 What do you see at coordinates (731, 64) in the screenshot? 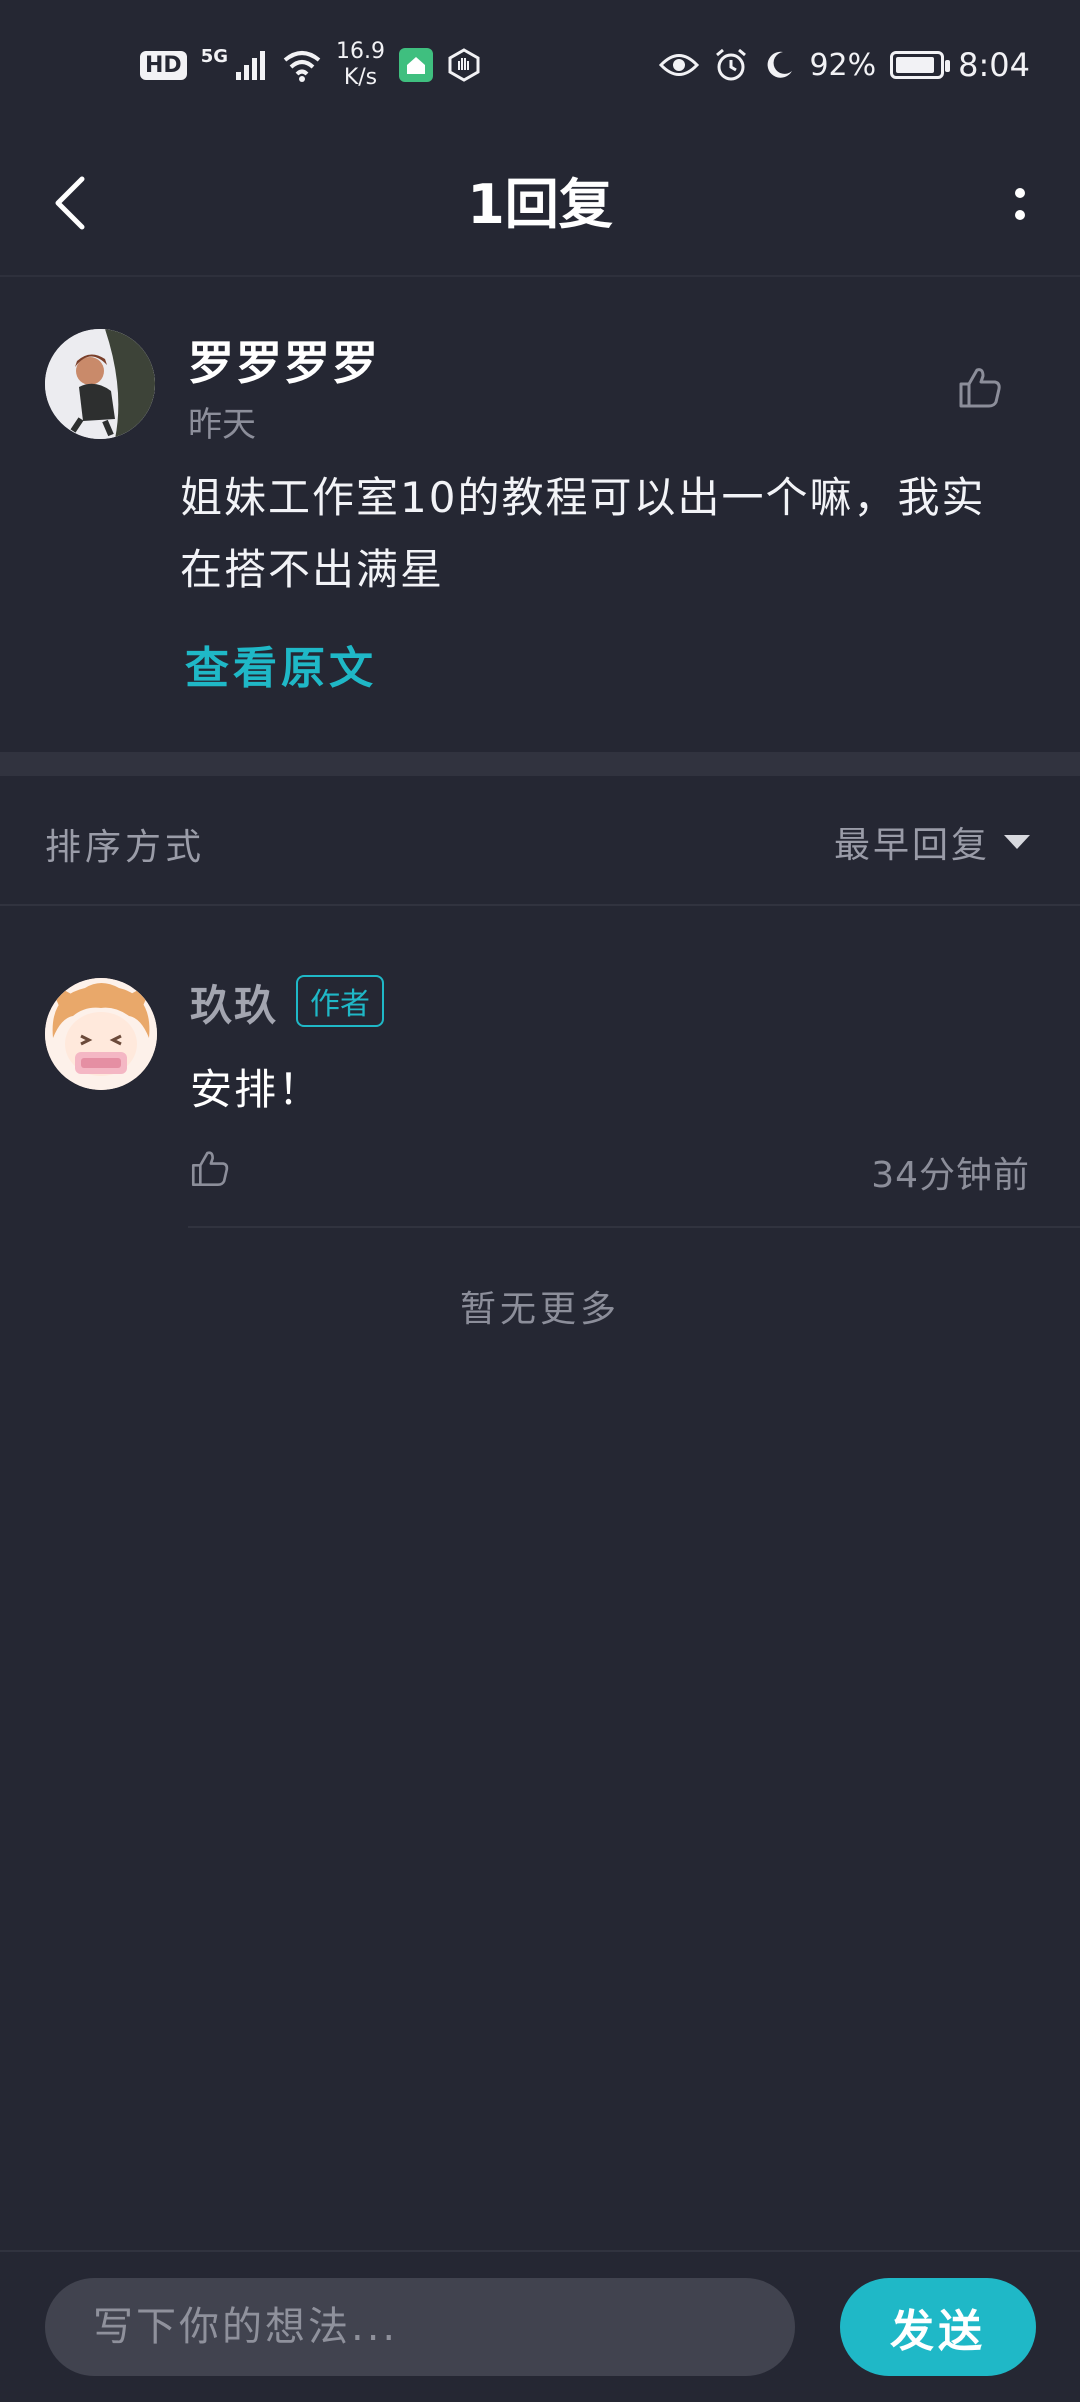
I see `alarm-icon` at bounding box center [731, 64].